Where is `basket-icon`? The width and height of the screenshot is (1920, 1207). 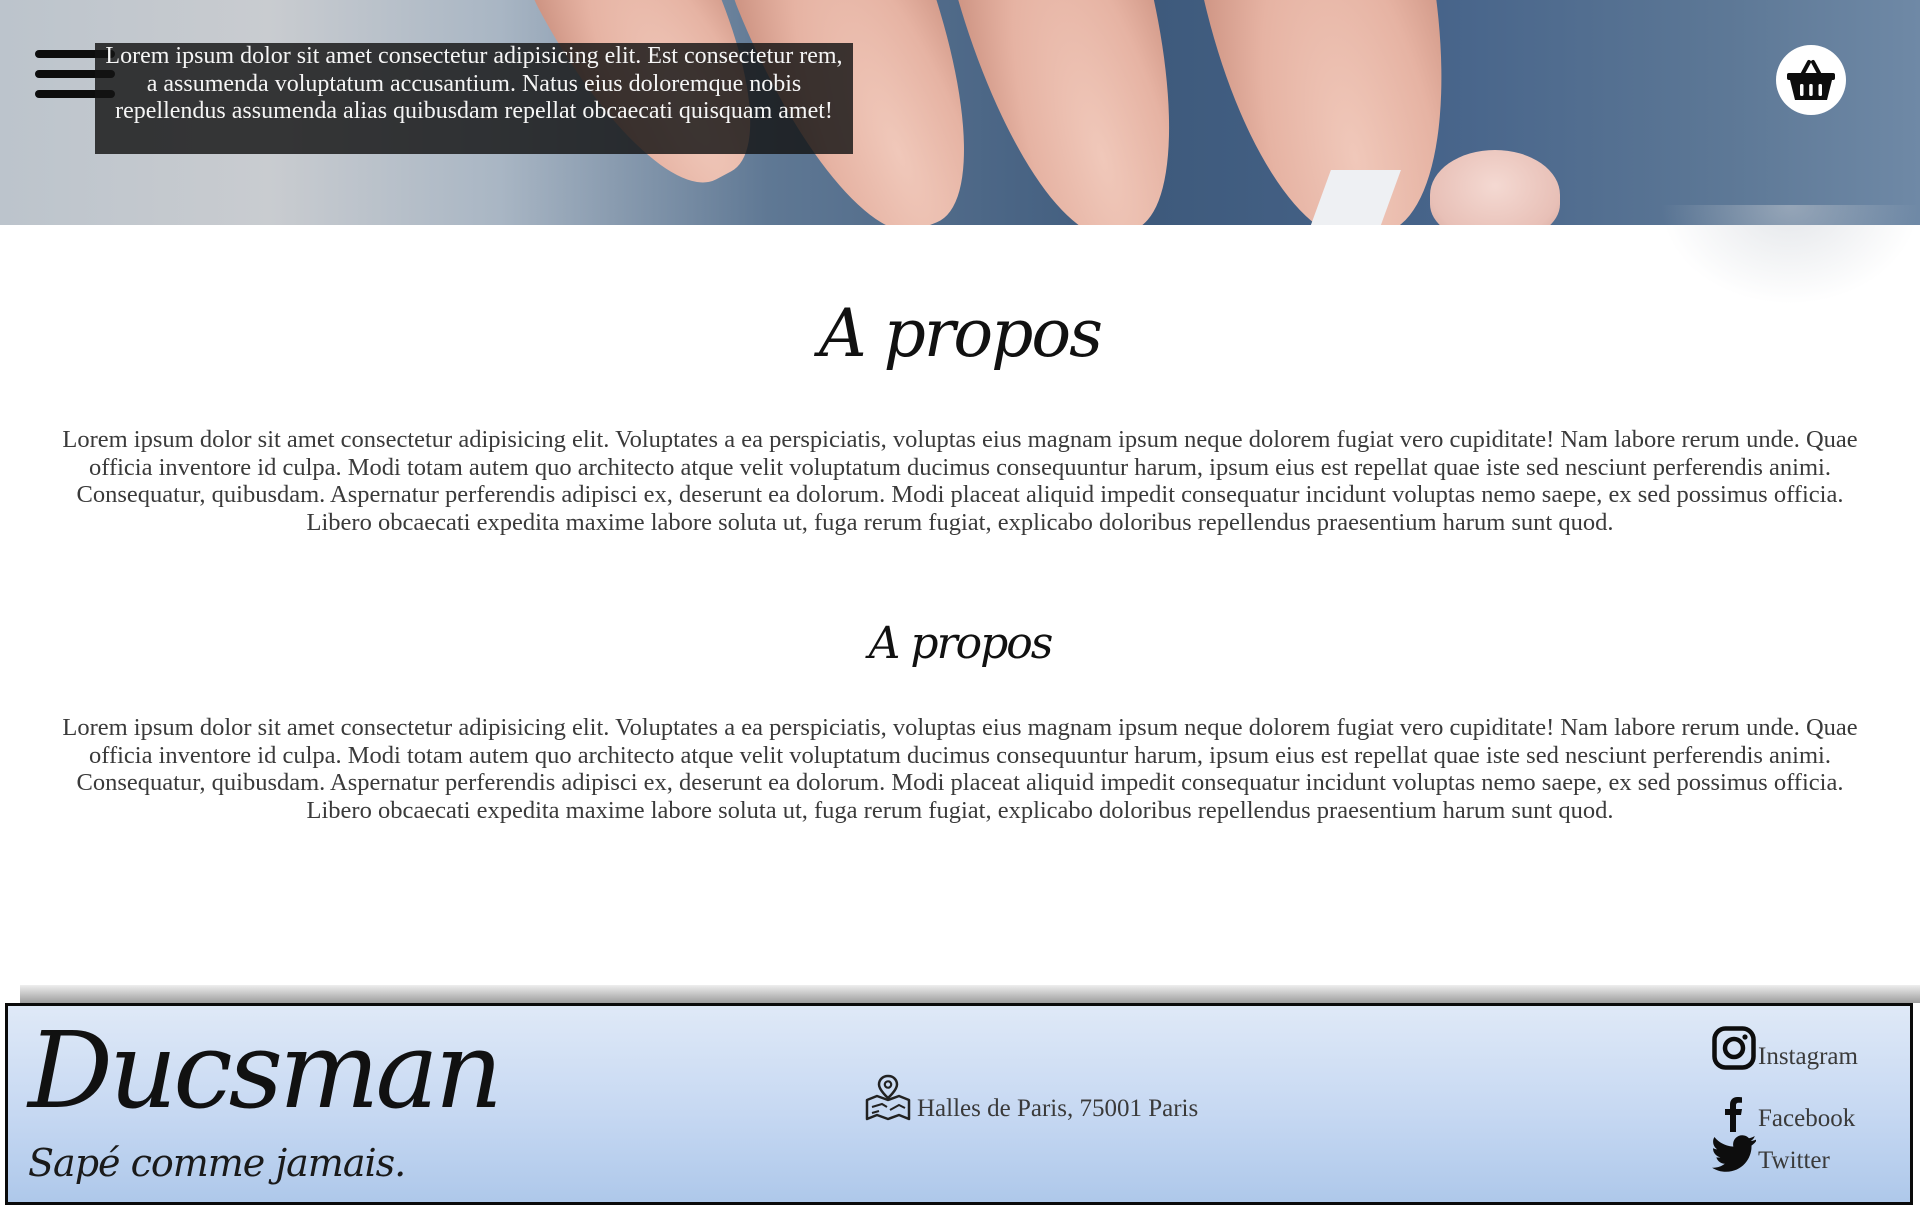
basket-icon is located at coordinates (1811, 80).